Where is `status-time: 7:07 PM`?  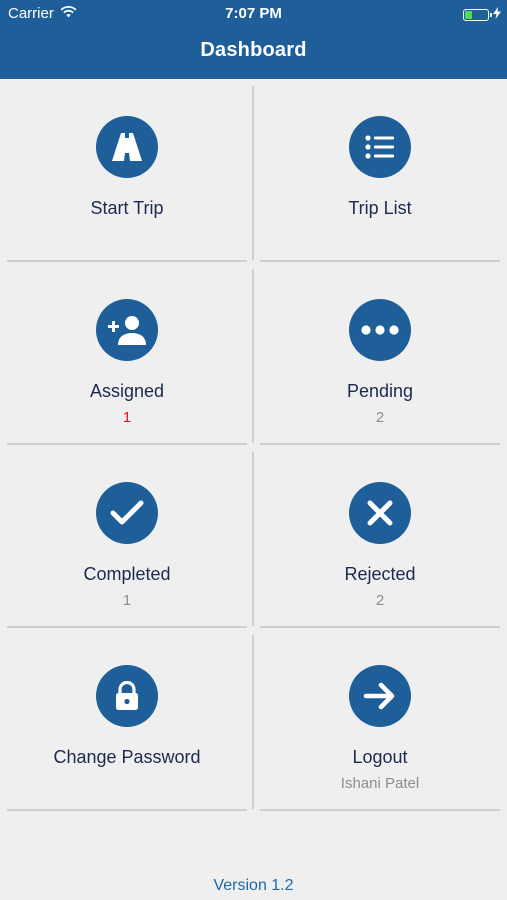
status-time: 7:07 PM is located at coordinates (253, 13).